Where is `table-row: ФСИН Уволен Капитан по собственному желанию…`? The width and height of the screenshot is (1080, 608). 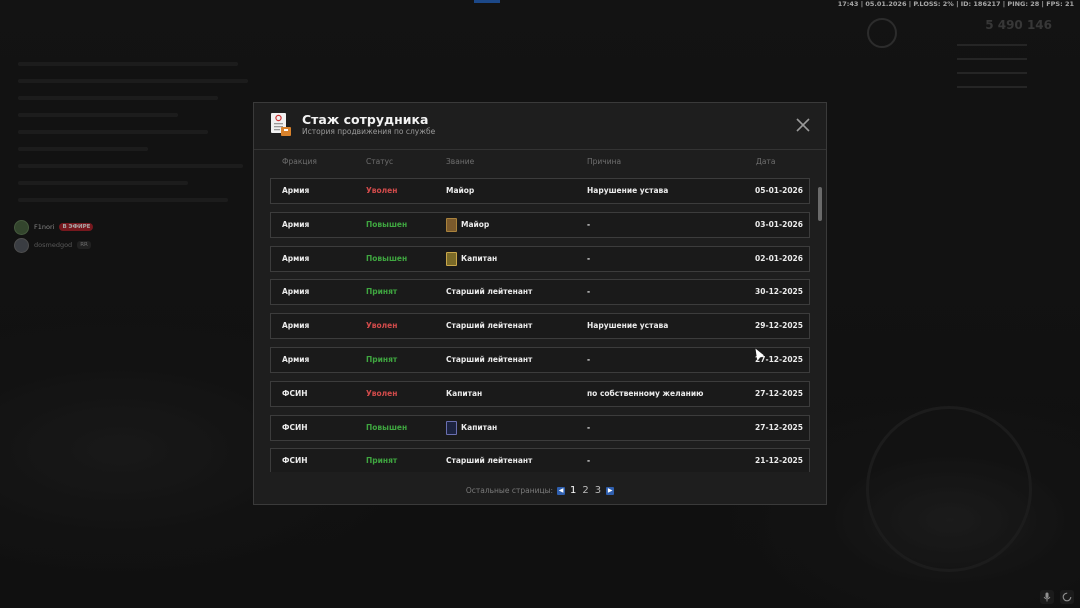
table-row: ФСИН Уволен Капитан по собственному желанию… is located at coordinates (540, 393).